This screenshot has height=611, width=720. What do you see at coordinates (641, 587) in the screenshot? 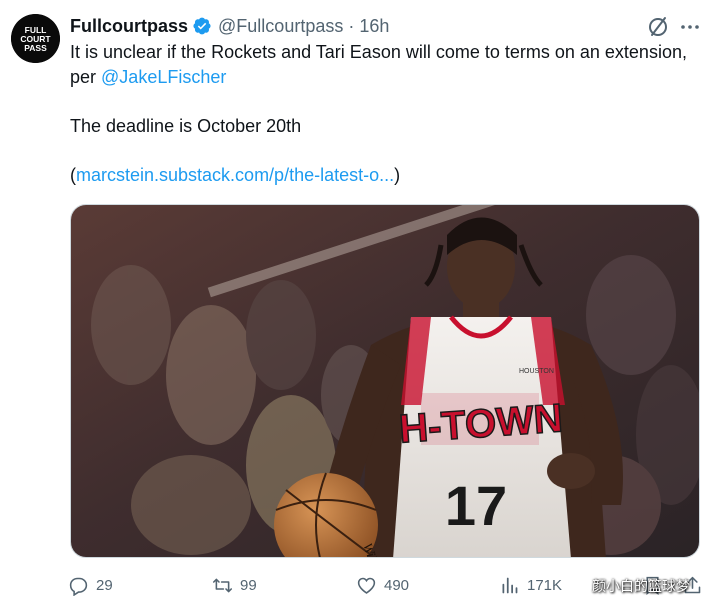
I see `watermark: 颜小白的篮球梦` at bounding box center [641, 587].